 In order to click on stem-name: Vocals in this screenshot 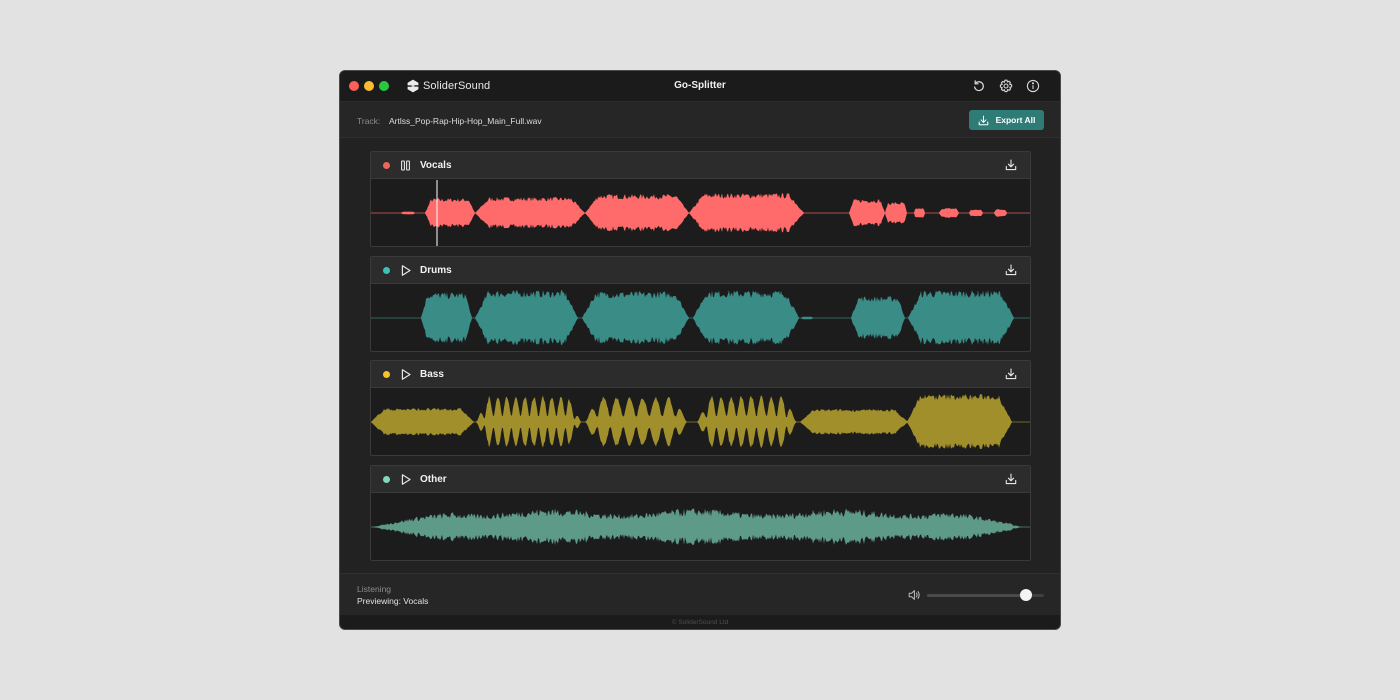, I will do `click(436, 165)`.